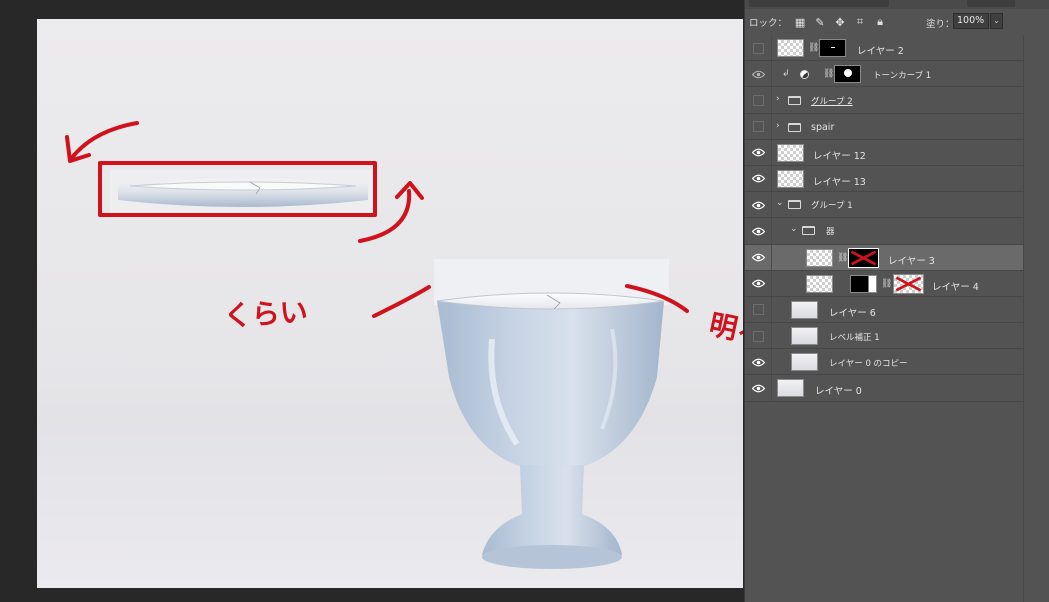 The height and width of the screenshot is (602, 1049). Describe the element at coordinates (884, 257) in the screenshot. I see `layer-row-selected: ⛓︎ レイヤー 3` at that location.